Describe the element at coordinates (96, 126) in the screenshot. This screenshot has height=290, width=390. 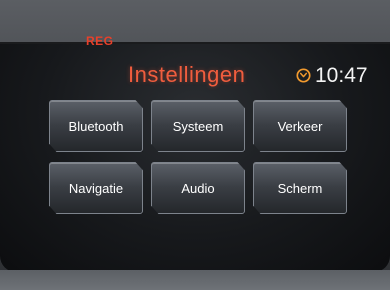
I see `bluetooth-button: Bluetooth` at that location.